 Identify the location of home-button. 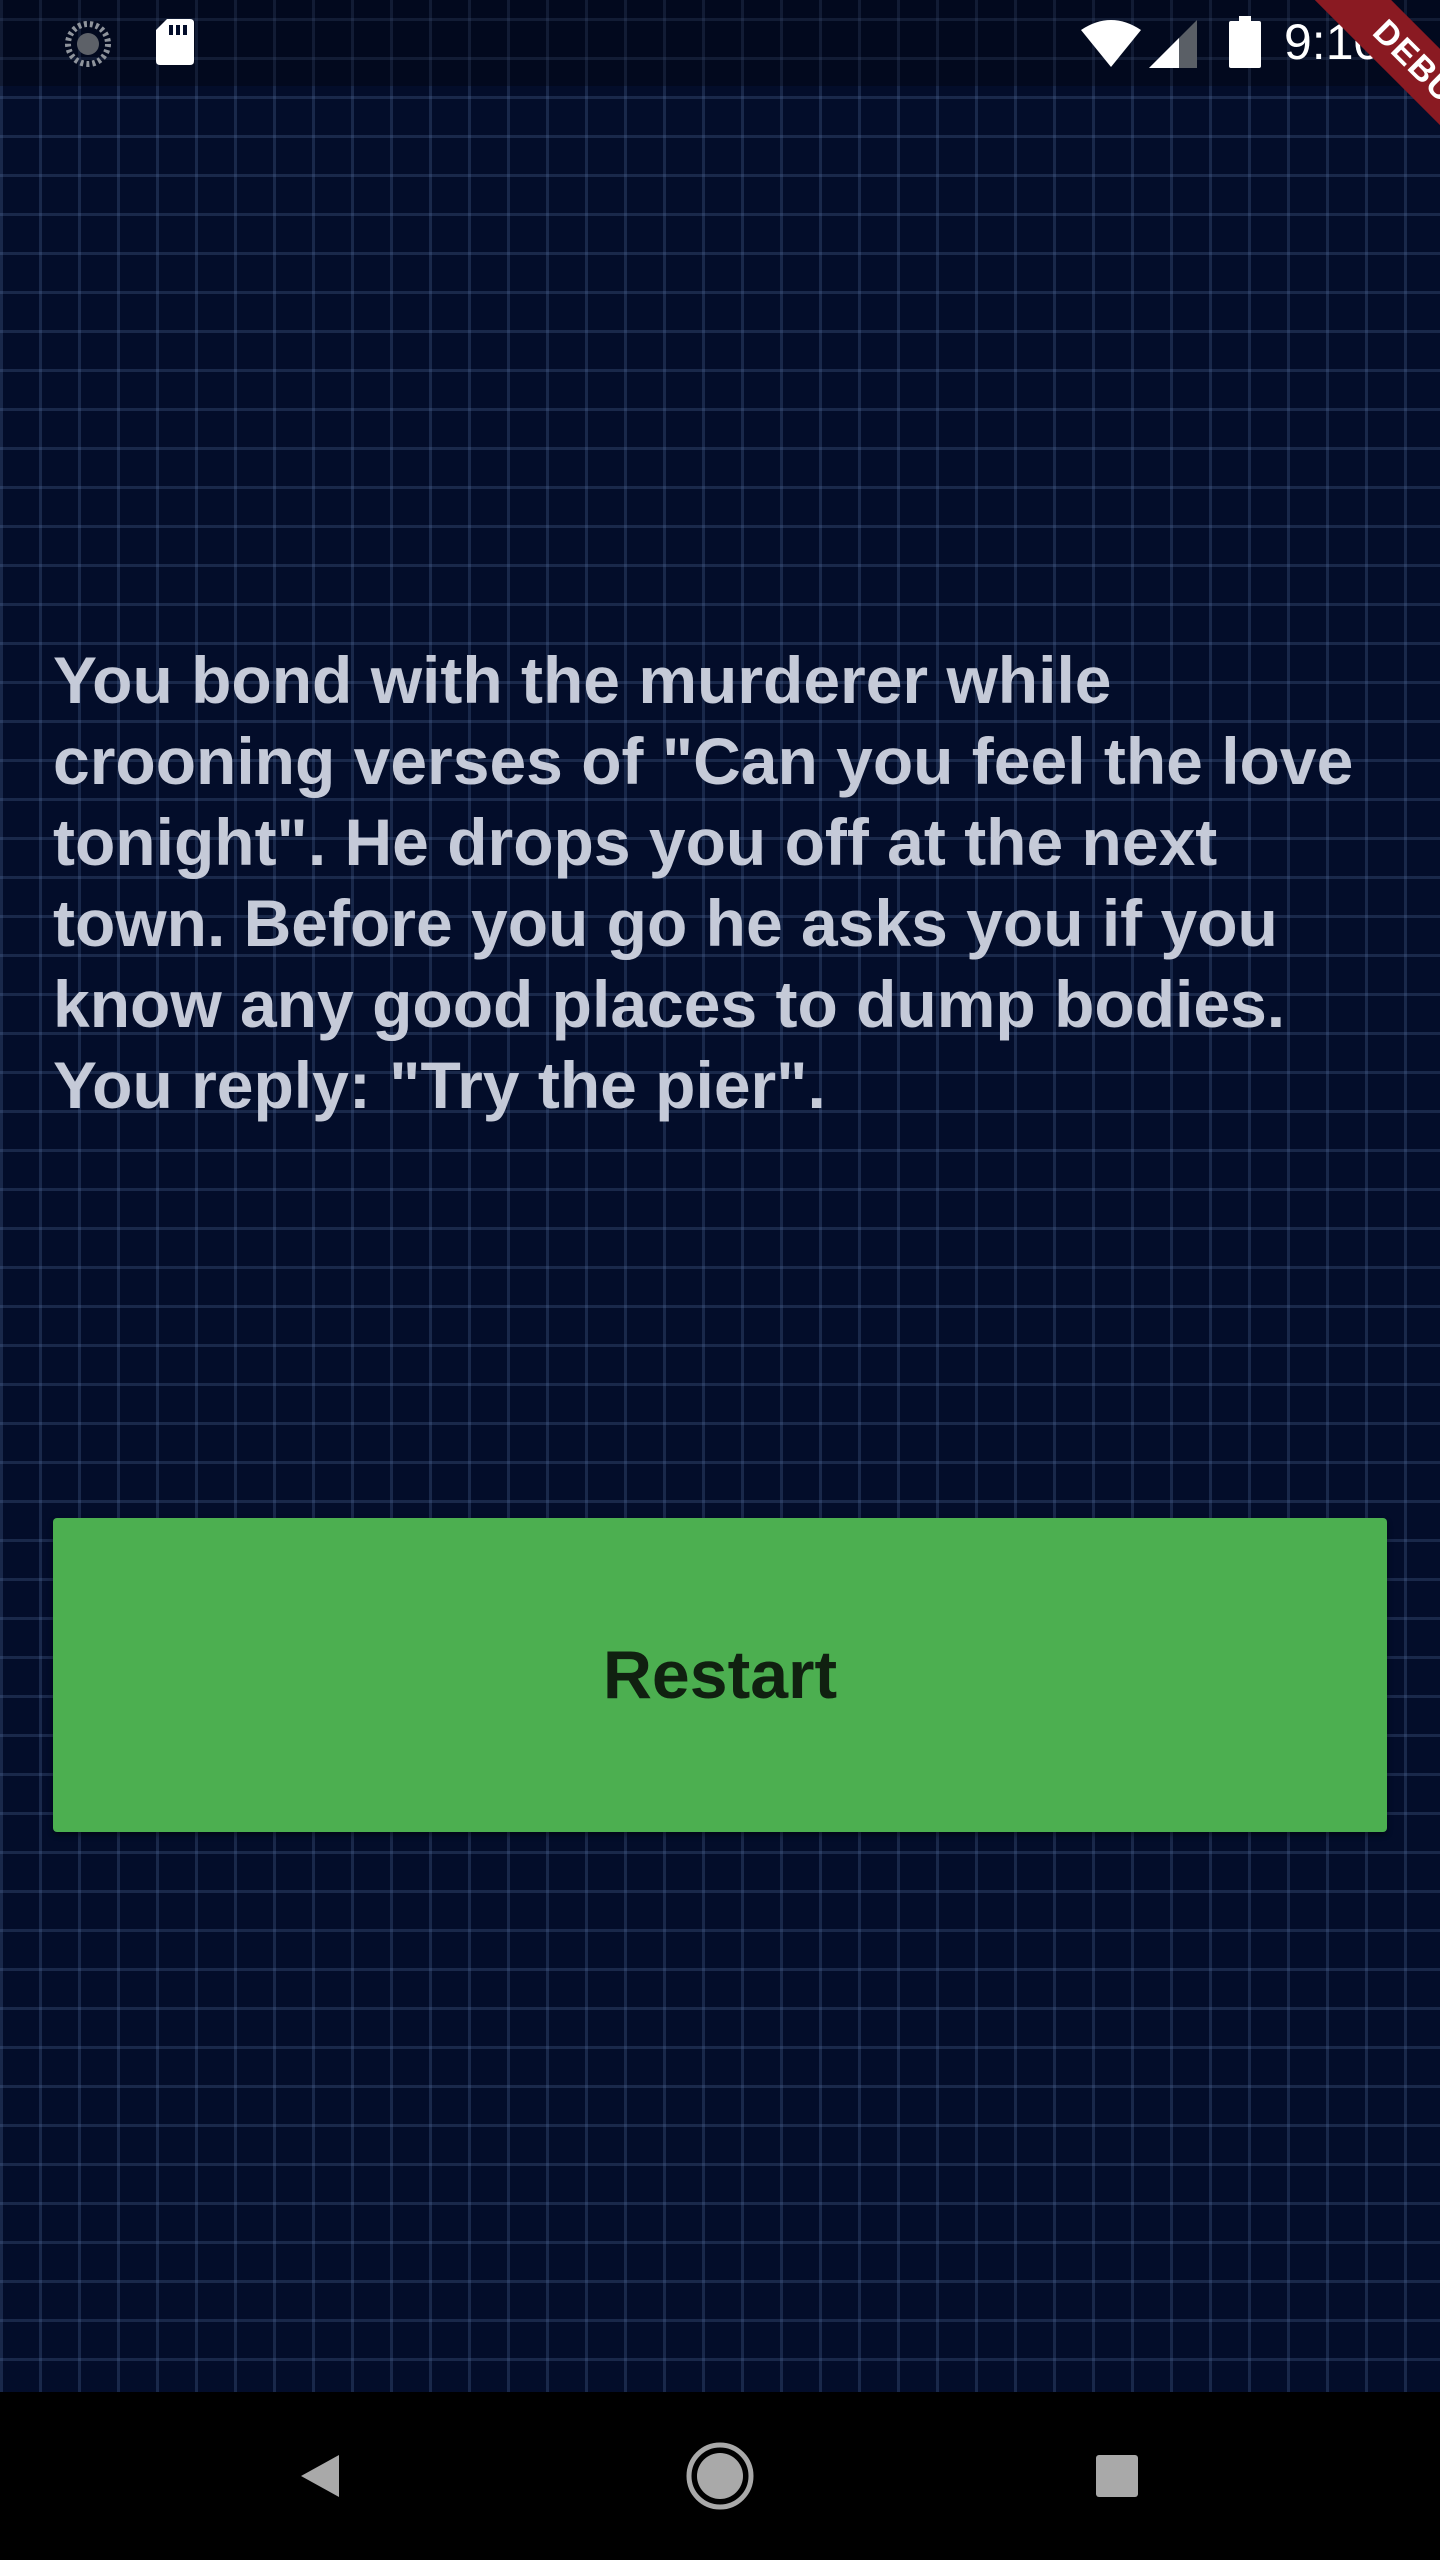
(720, 2476).